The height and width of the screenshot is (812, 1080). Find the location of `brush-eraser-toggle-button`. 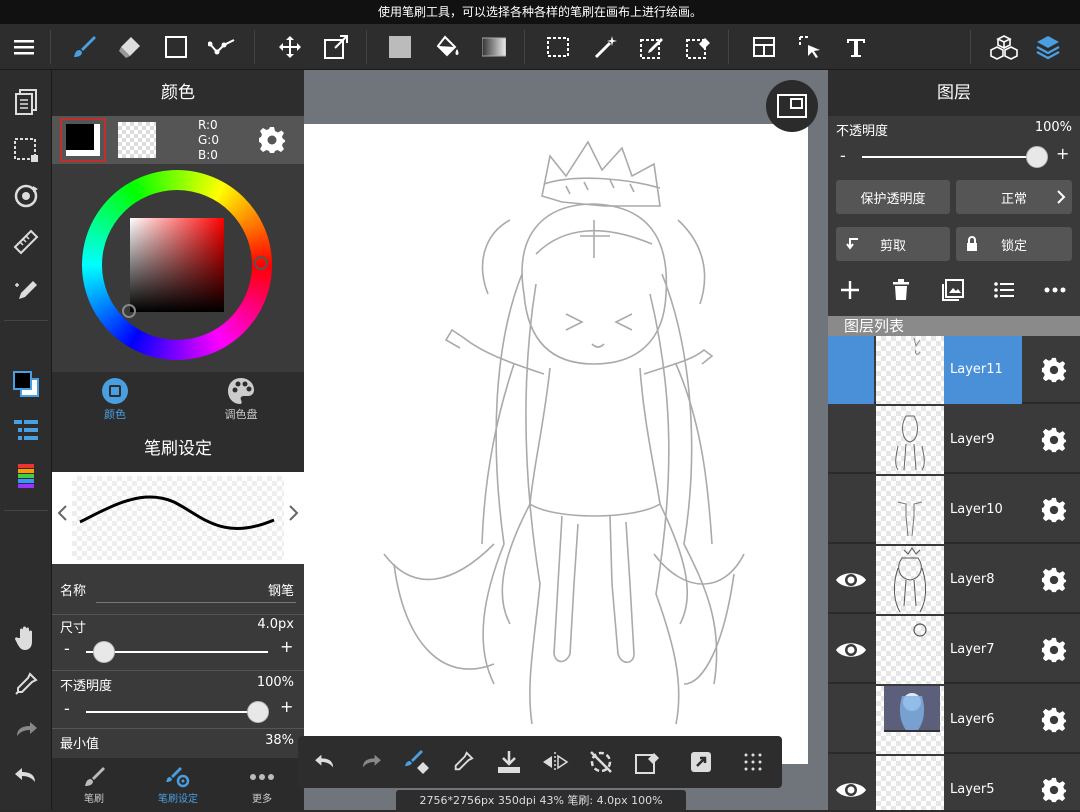

brush-eraser-toggle-button is located at coordinates (417, 762).